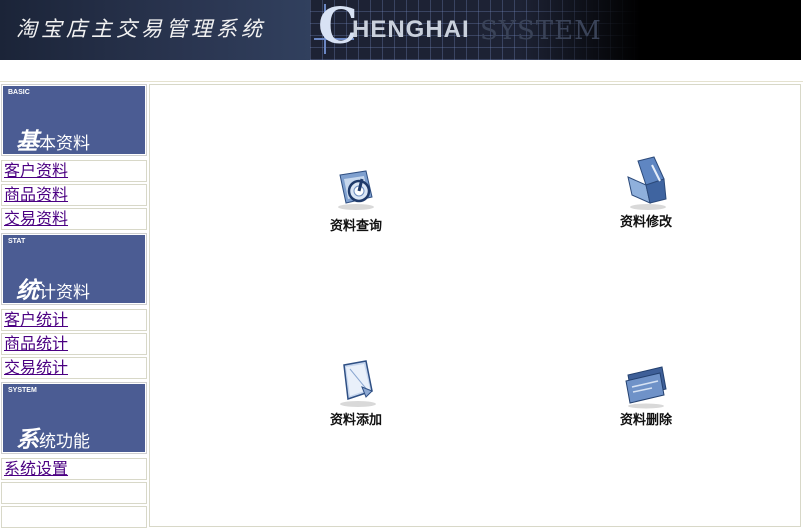  What do you see at coordinates (358, 383) in the screenshot?
I see `document-add-icon` at bounding box center [358, 383].